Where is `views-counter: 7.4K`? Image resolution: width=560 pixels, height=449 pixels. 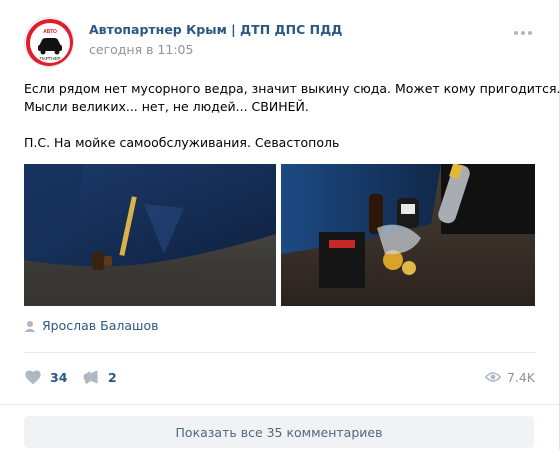 views-counter: 7.4K is located at coordinates (509, 377).